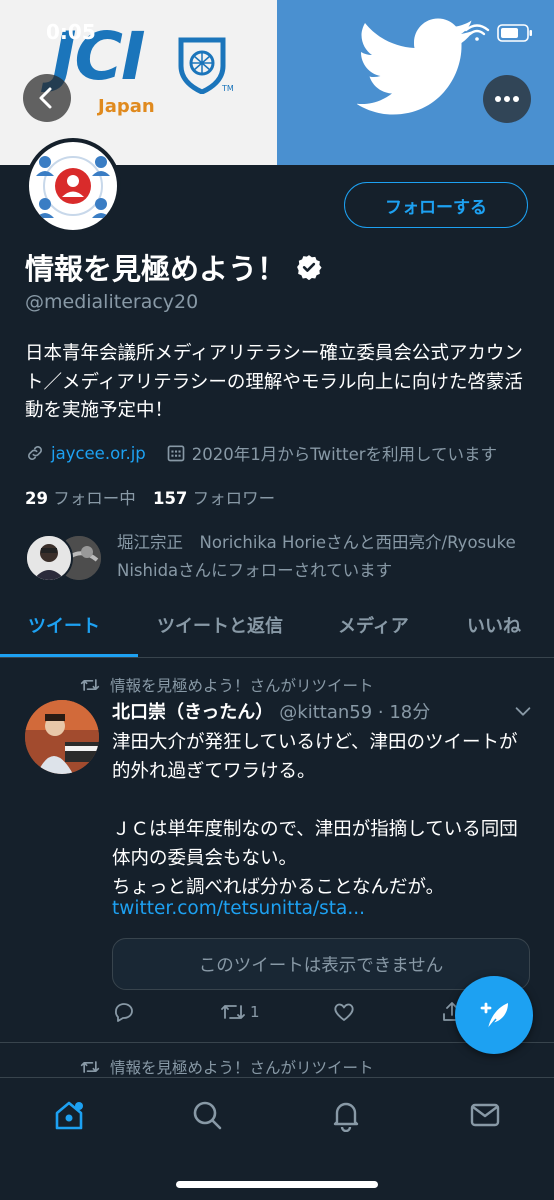  I want to click on reply-button, so click(124, 1012).